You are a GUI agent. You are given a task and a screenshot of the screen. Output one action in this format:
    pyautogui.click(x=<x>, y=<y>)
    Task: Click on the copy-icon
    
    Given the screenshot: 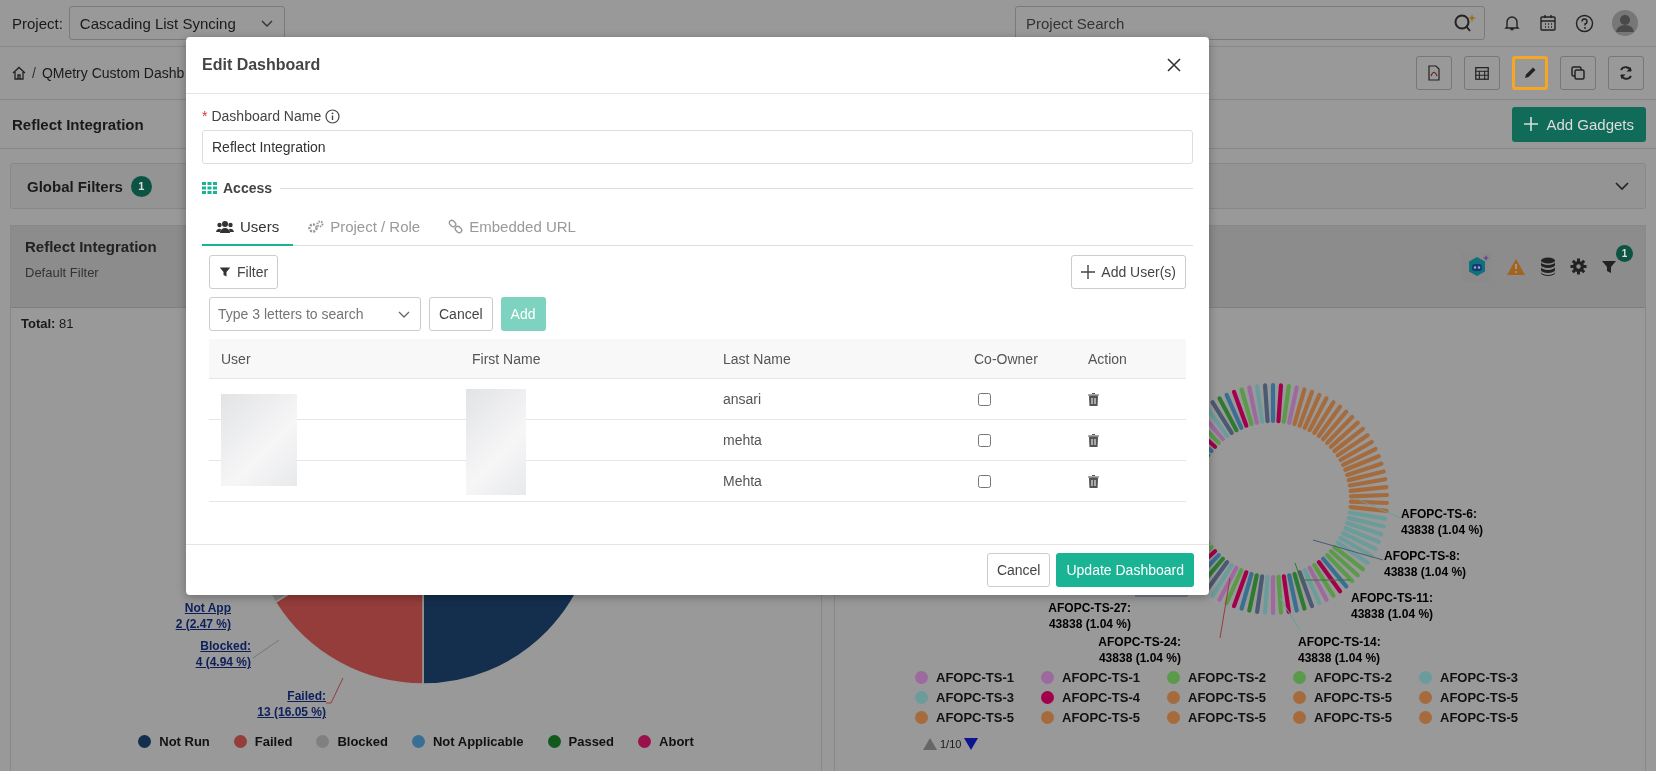 What is the action you would take?
    pyautogui.click(x=1578, y=73)
    